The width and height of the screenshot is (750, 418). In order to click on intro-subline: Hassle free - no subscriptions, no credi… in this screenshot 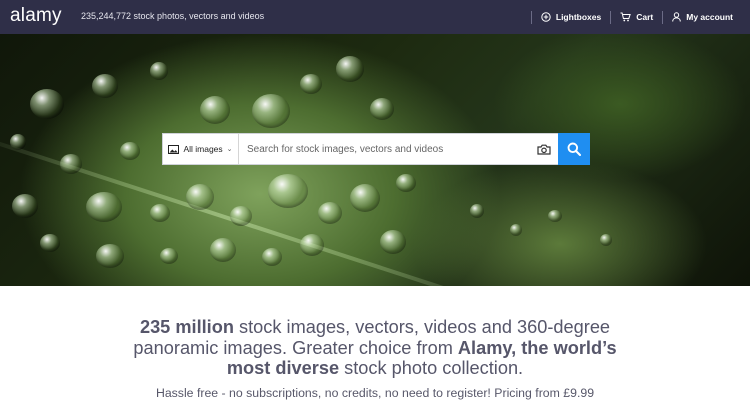, I will do `click(375, 393)`.